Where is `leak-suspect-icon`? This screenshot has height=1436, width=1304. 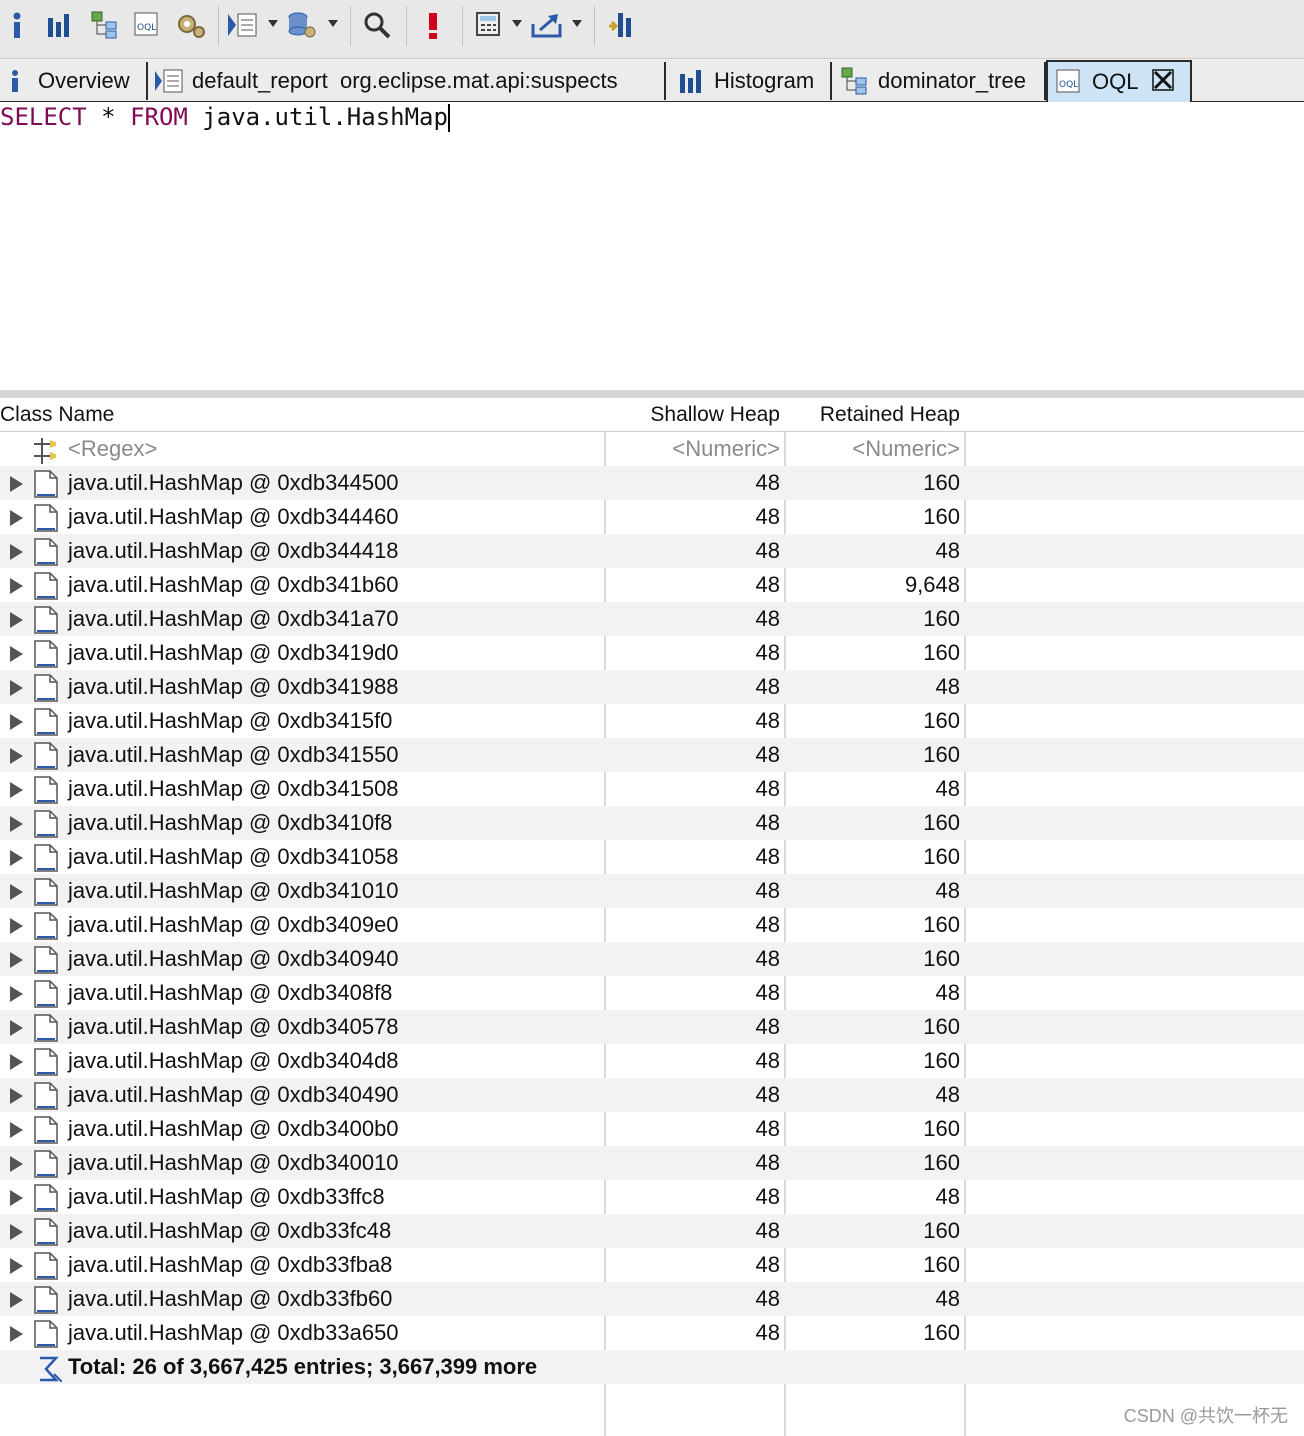
leak-suspect-icon is located at coordinates (433, 25).